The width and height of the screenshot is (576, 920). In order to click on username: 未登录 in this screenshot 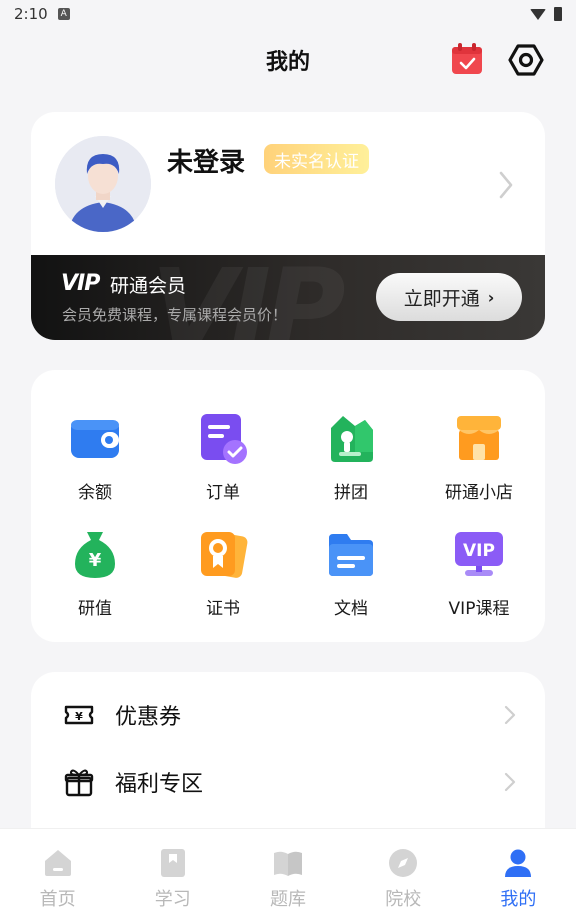, I will do `click(206, 160)`.